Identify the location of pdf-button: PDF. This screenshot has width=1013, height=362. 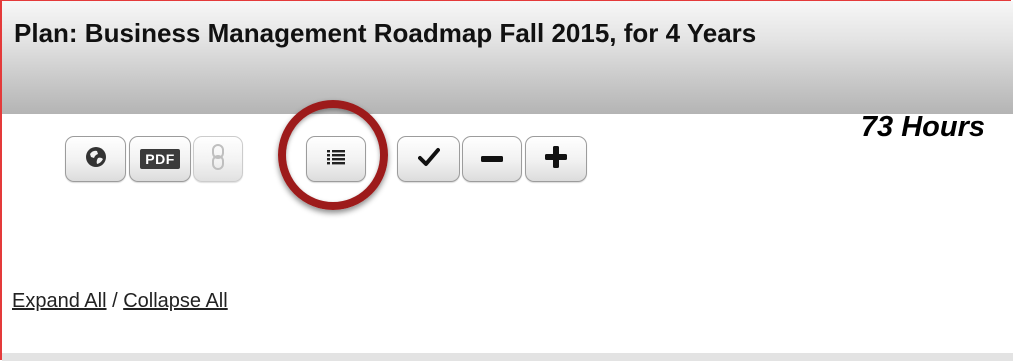
(160, 159).